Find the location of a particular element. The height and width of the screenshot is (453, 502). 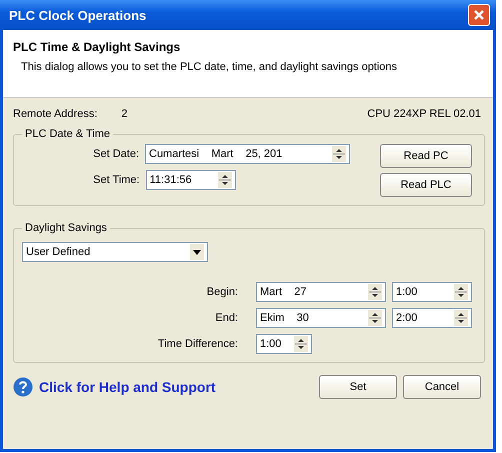

remote-address-value: 2 is located at coordinates (124, 114).